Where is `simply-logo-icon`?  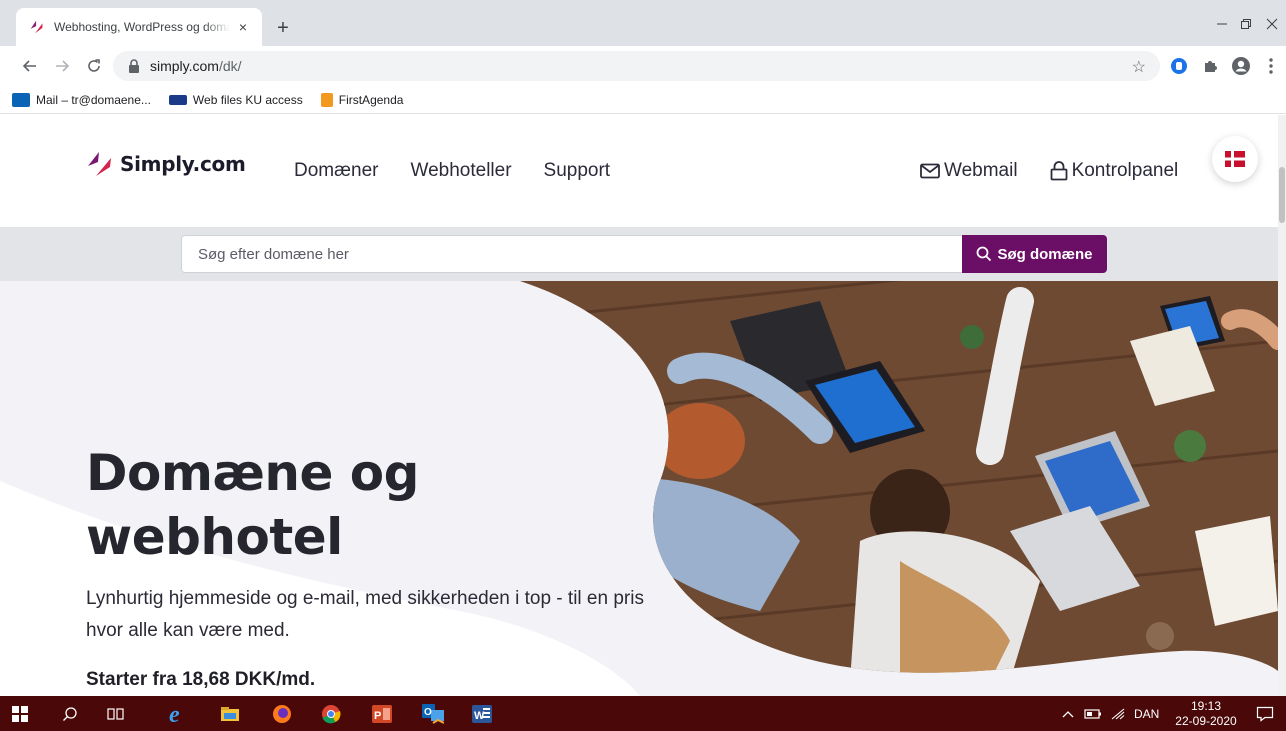
simply-logo-icon is located at coordinates (99, 164).